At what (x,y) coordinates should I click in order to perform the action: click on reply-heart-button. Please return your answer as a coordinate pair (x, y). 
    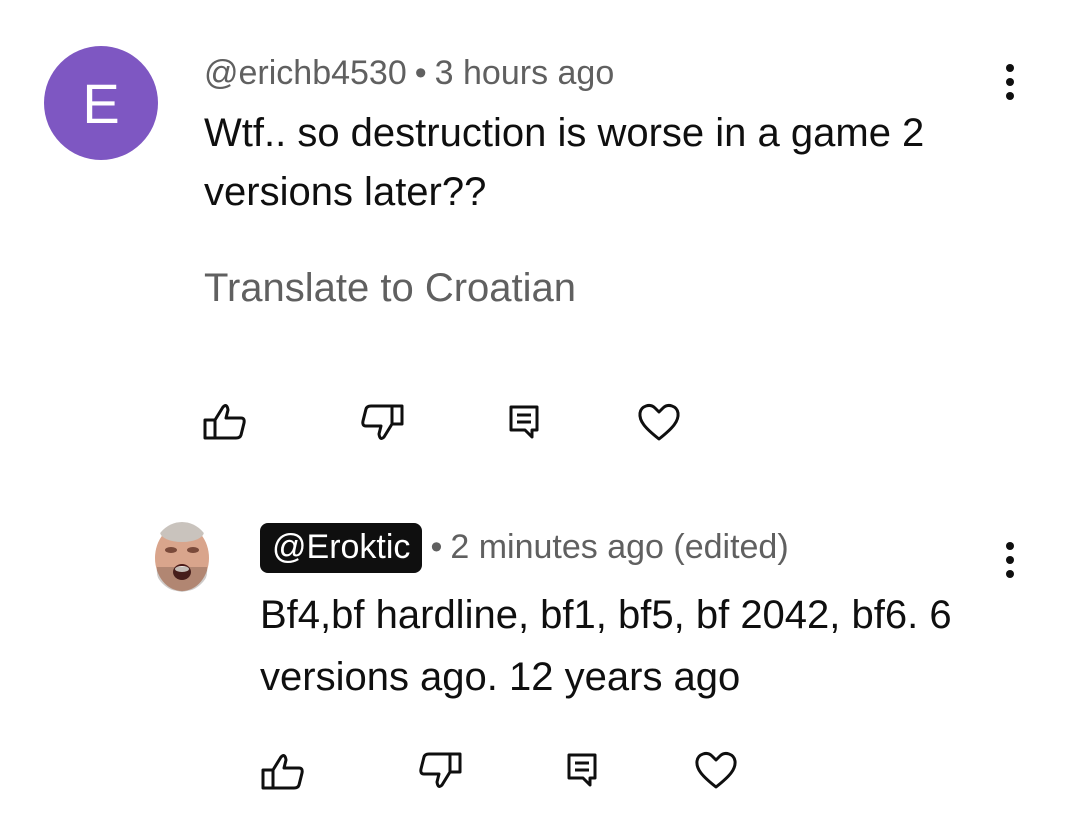
    Looking at the image, I should click on (716, 770).